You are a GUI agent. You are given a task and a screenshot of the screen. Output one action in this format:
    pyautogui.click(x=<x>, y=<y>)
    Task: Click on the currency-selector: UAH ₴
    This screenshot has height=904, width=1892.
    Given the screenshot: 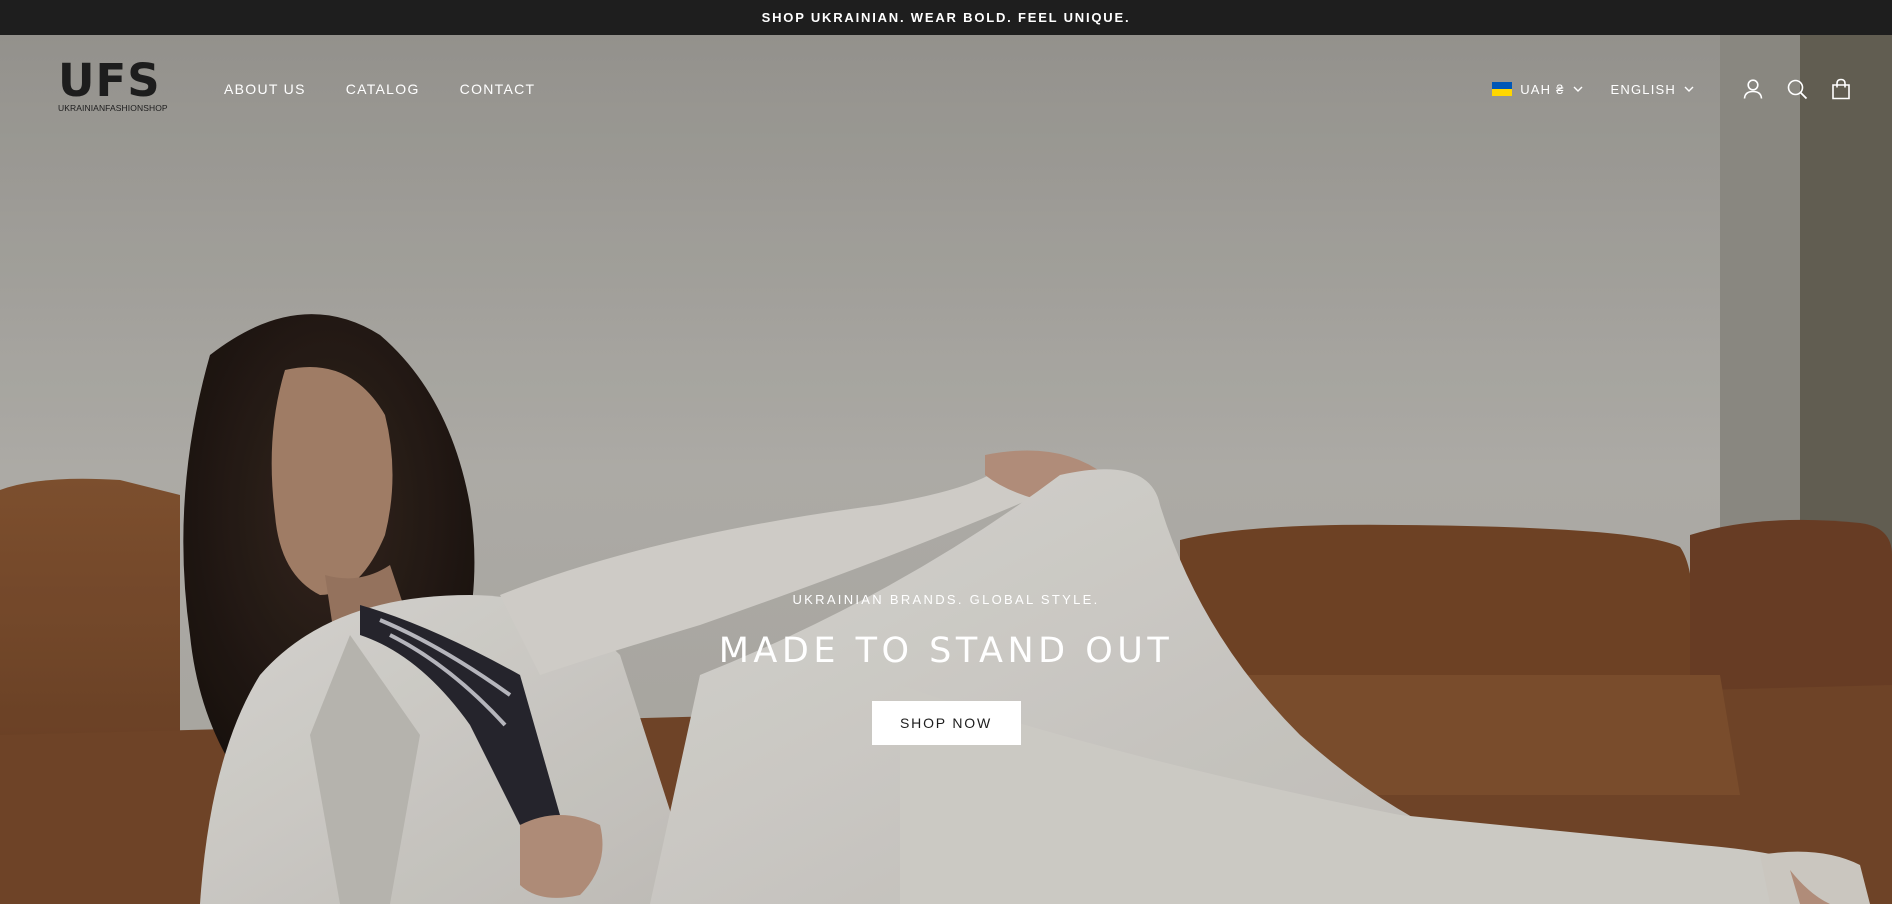 What is the action you would take?
    pyautogui.click(x=1537, y=89)
    